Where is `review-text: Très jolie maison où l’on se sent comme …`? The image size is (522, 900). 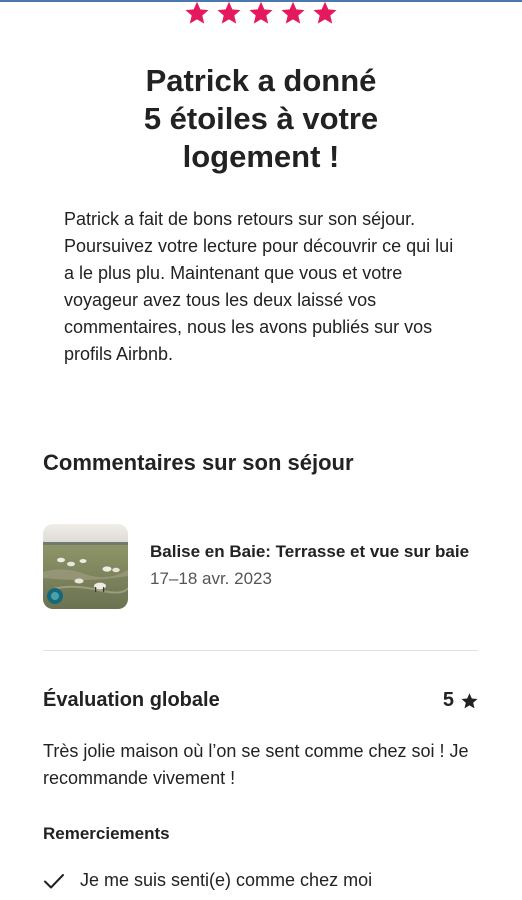 review-text: Très jolie maison où l’on se sent comme … is located at coordinates (256, 764).